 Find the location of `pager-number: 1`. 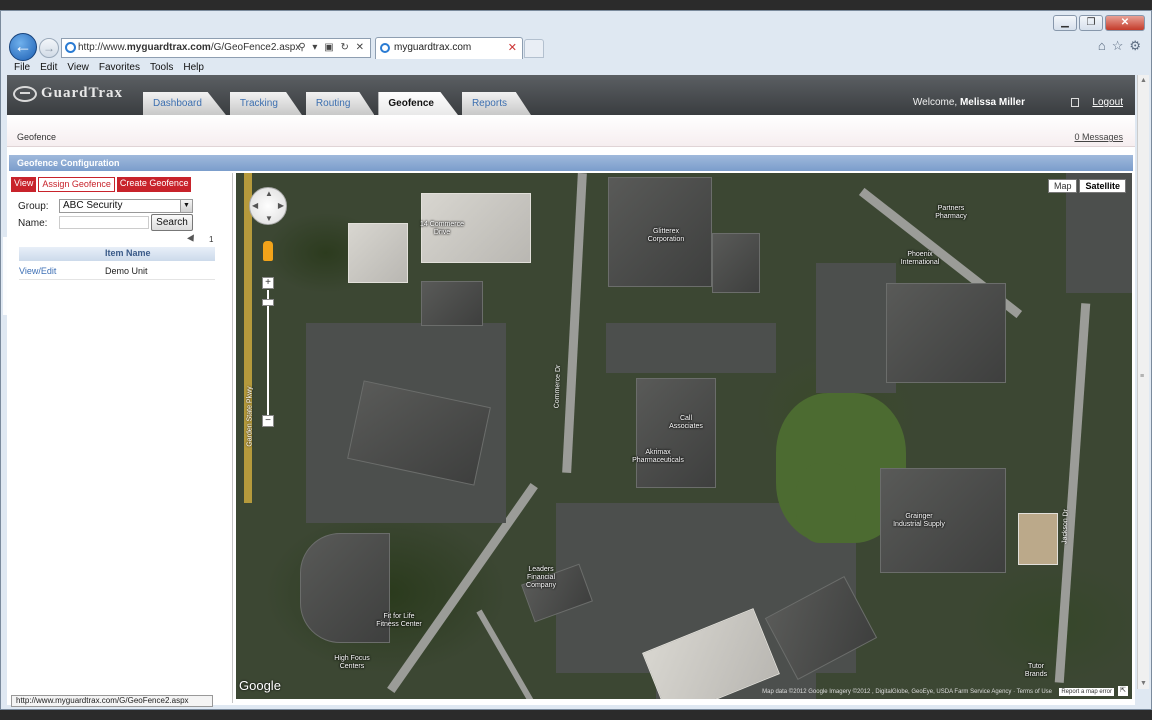

pager-number: 1 is located at coordinates (211, 239).